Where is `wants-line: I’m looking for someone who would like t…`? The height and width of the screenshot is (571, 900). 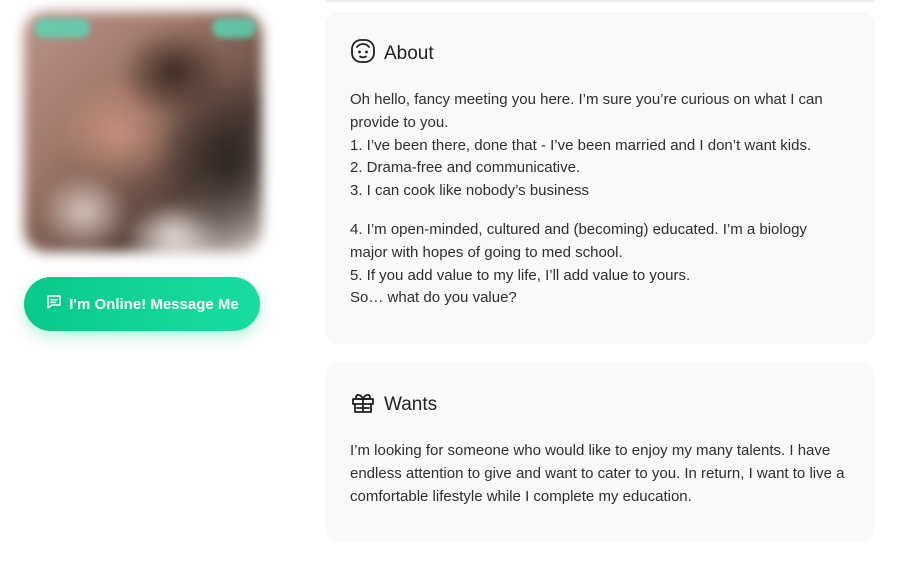
wants-line: I’m looking for someone who would like t… is located at coordinates (590, 450).